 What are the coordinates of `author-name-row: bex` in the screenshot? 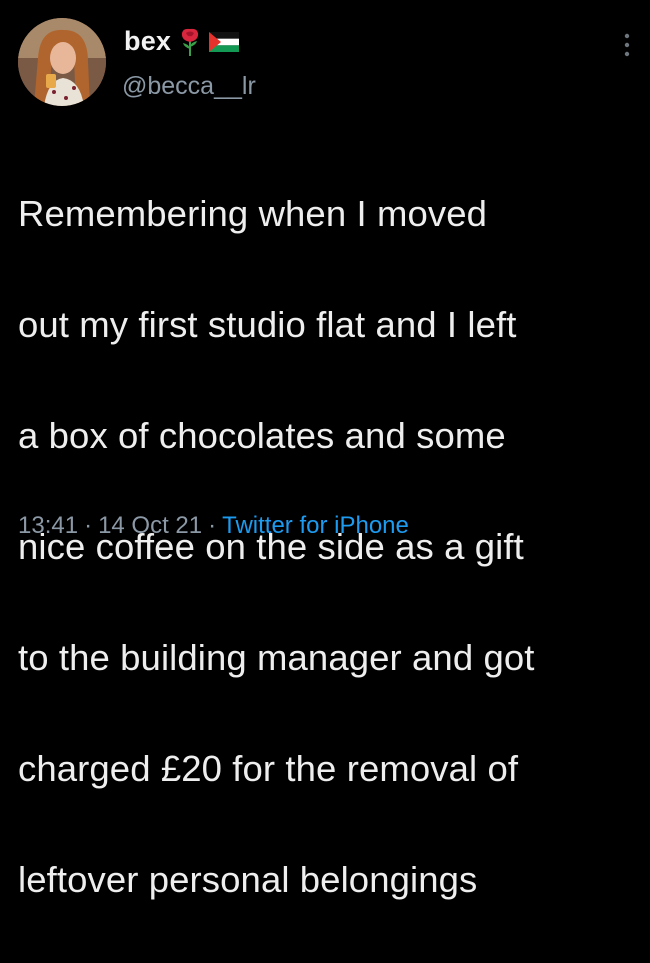 It's located at (182, 41).